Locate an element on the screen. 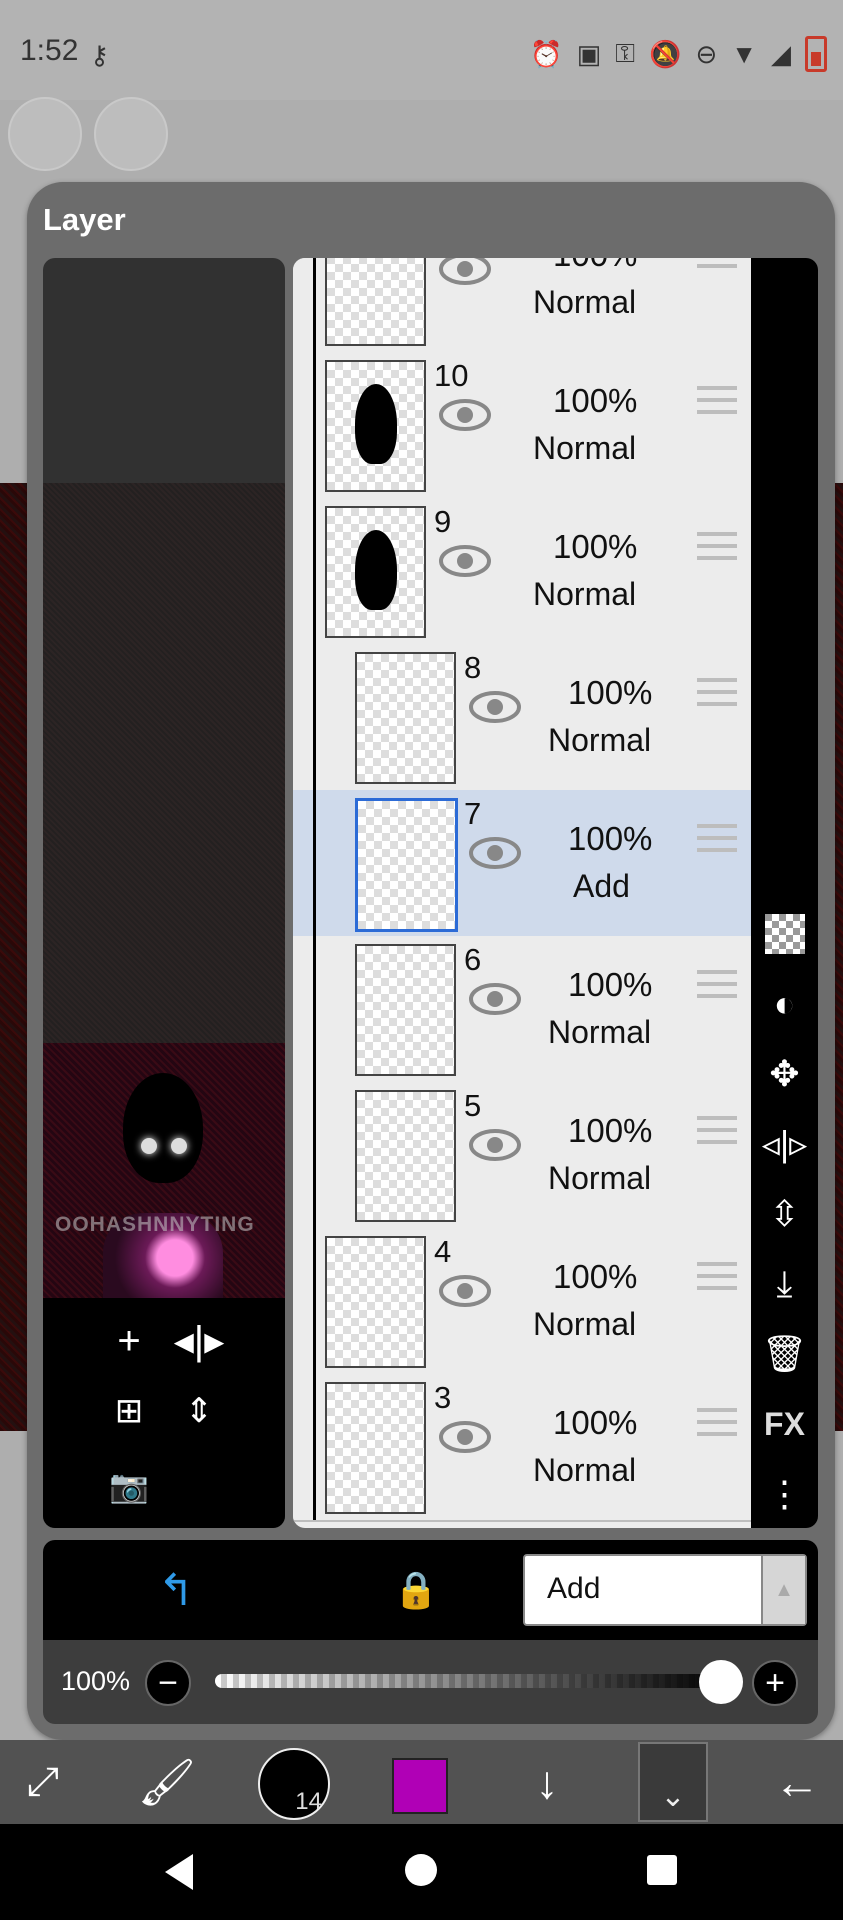 The width and height of the screenshot is (843, 1920). invert-icon: ◐ is located at coordinates (784, 1004).